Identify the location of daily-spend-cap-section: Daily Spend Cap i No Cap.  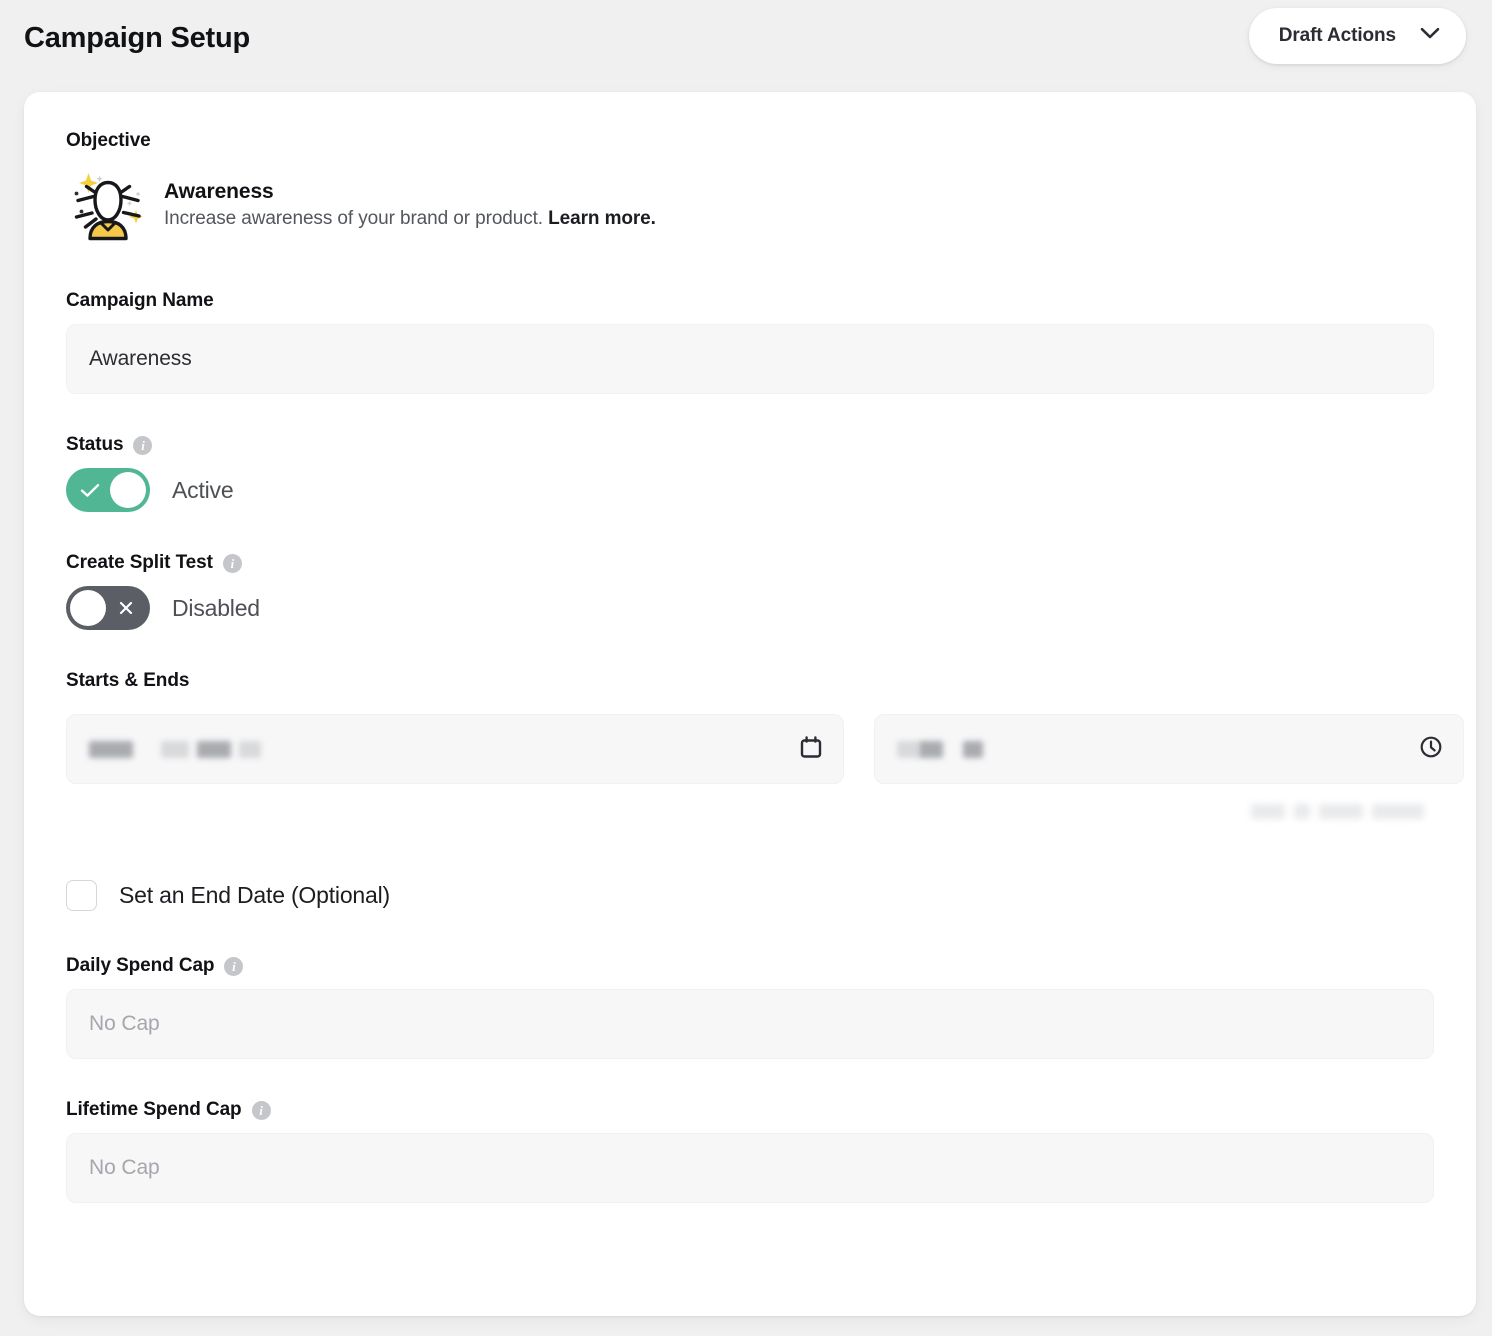
(750, 1007).